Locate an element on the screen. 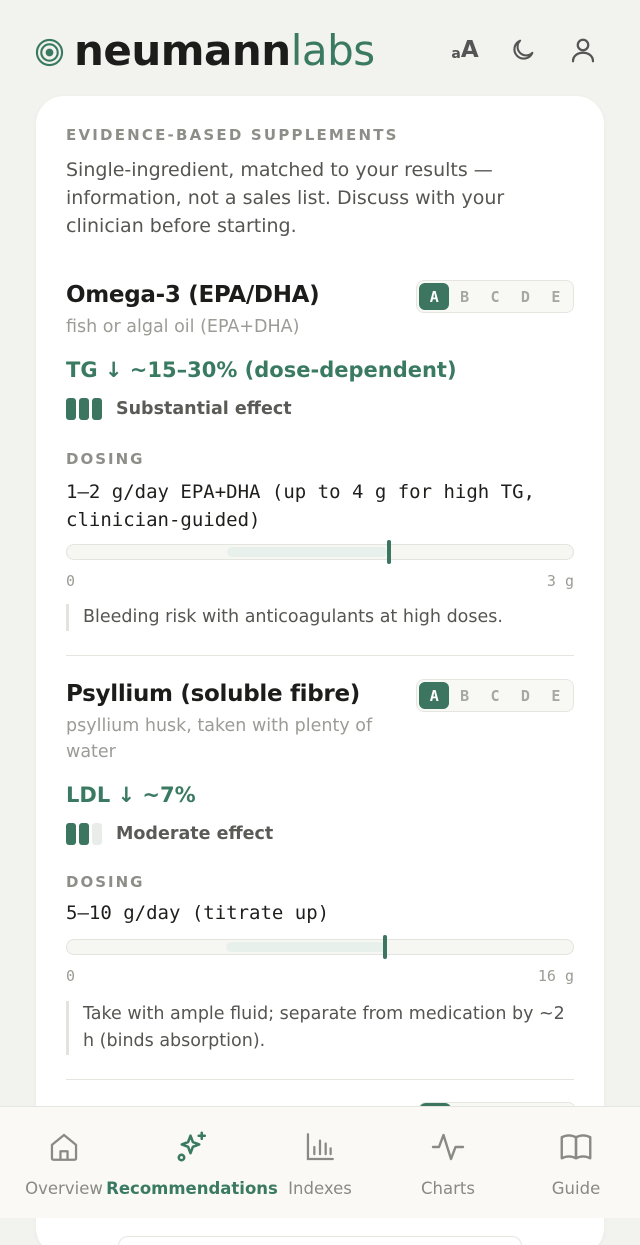 The height and width of the screenshot is (1245, 640). supplement-effect: TG ↓ ~15–30% (dose-dependent) is located at coordinates (261, 370).